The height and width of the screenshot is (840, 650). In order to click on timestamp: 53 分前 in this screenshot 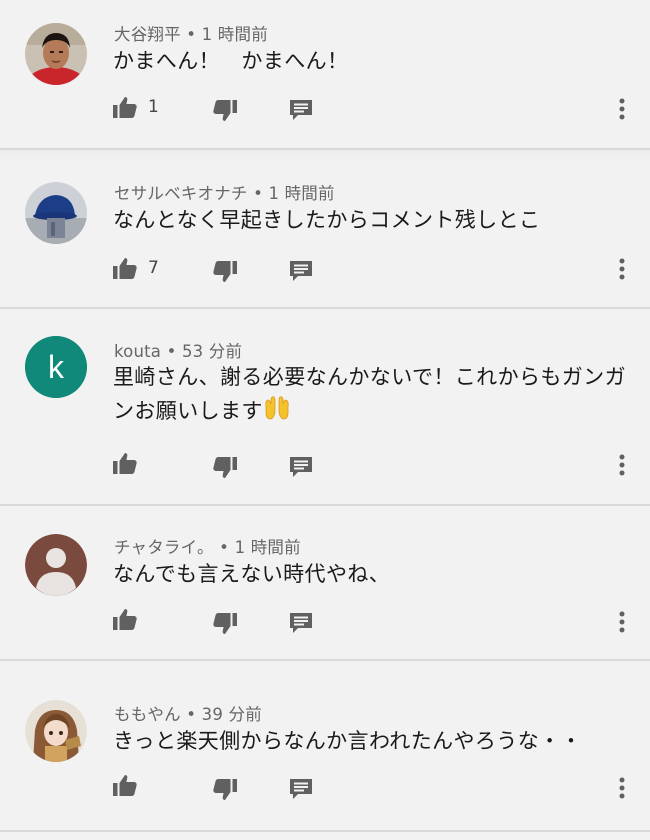, I will do `click(212, 351)`.